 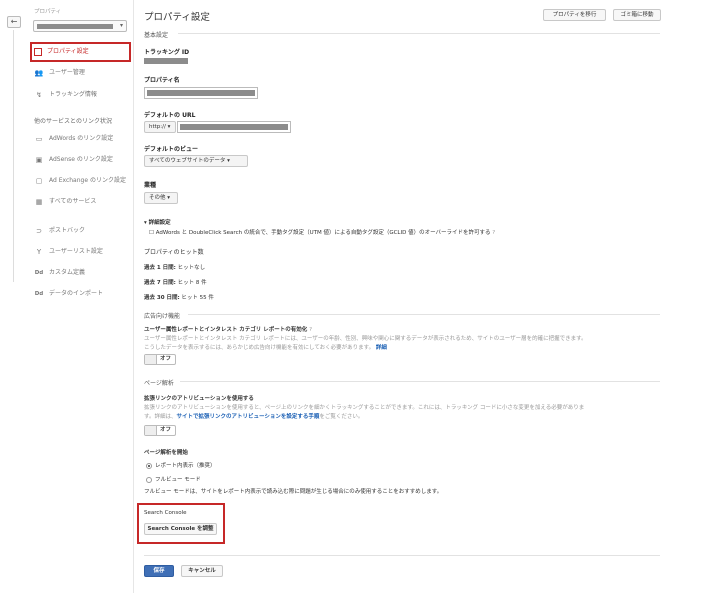 I want to click on sidebar-item-postback: ⊃ ポストバック, so click(x=59, y=231).